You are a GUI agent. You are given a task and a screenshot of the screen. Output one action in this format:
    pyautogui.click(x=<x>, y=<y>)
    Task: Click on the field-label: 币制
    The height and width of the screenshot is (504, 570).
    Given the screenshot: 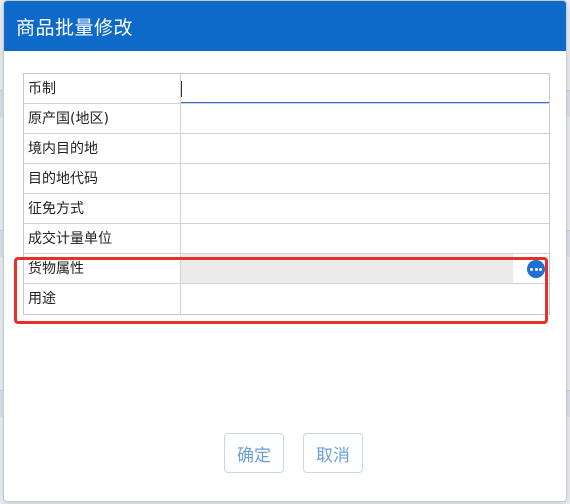 What is the action you would take?
    pyautogui.click(x=102, y=88)
    